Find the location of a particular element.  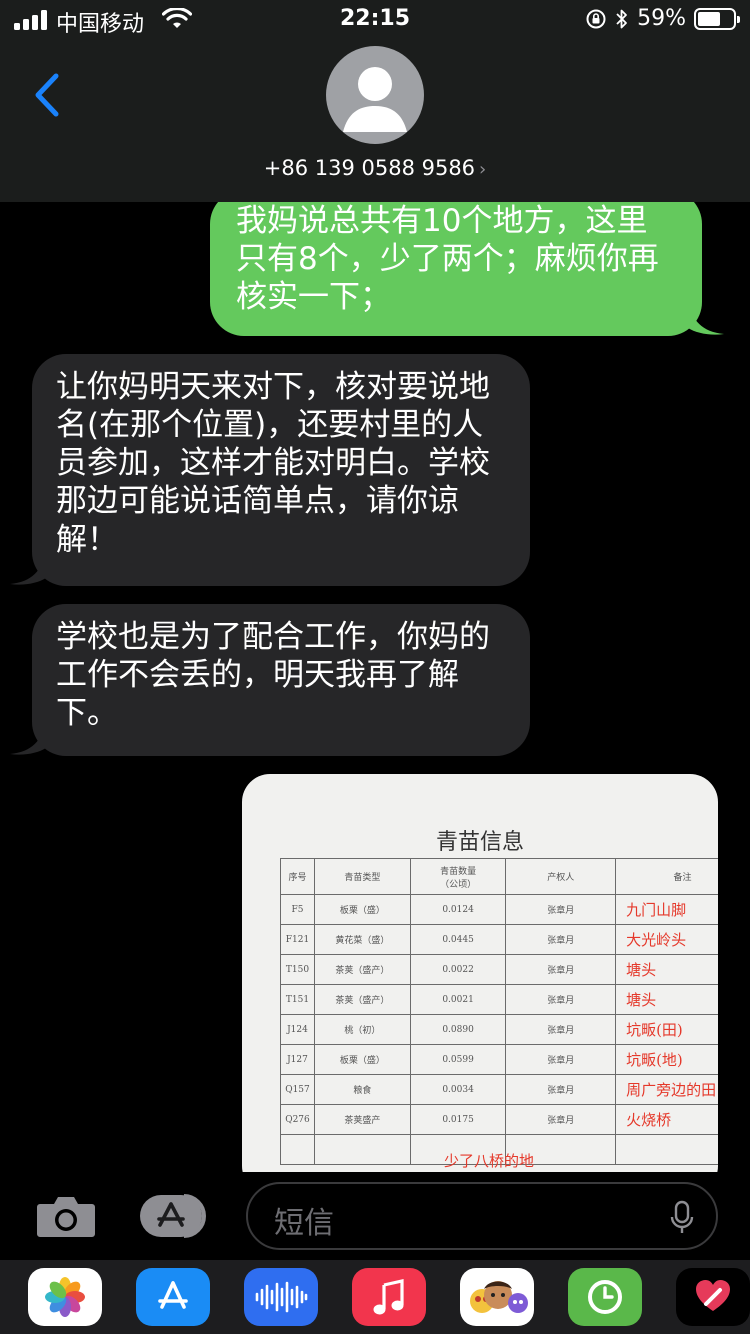

memoji-app-button is located at coordinates (497, 1297).